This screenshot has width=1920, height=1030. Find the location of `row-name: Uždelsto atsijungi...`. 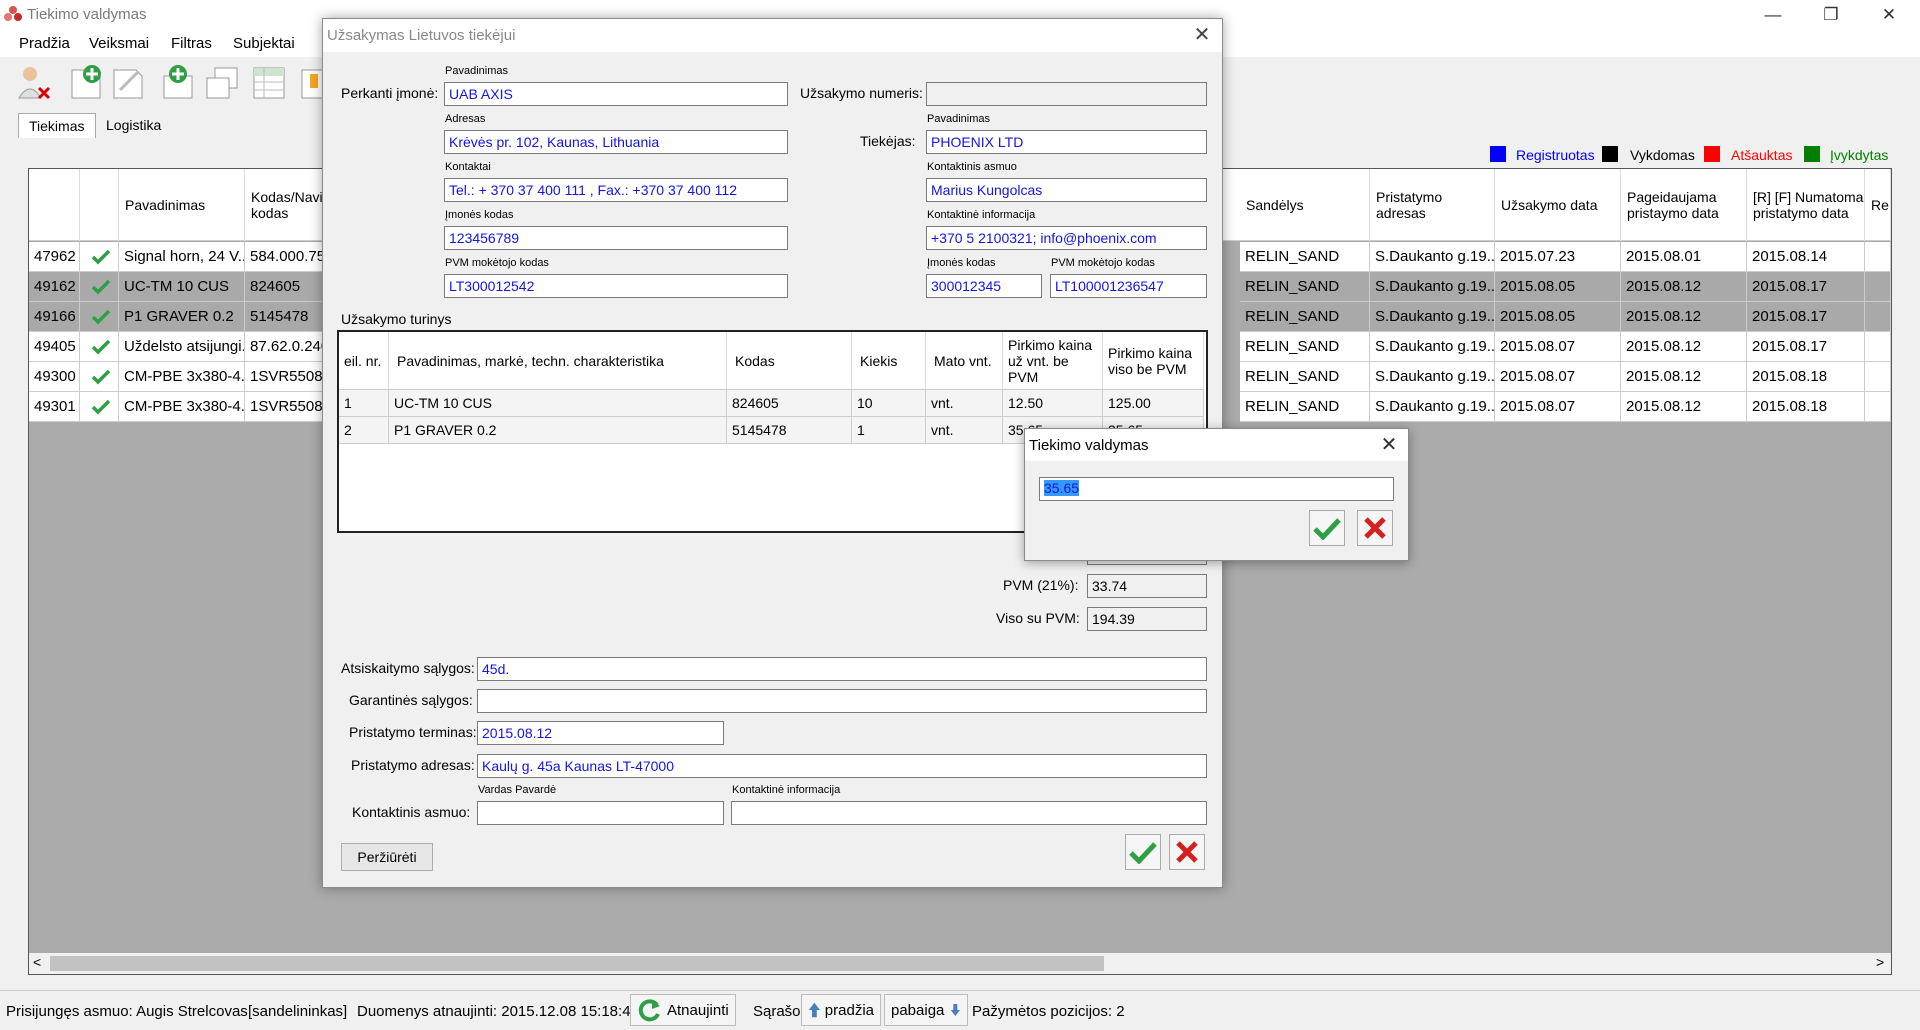

row-name: Uždelsto atsijungi... is located at coordinates (182, 347).